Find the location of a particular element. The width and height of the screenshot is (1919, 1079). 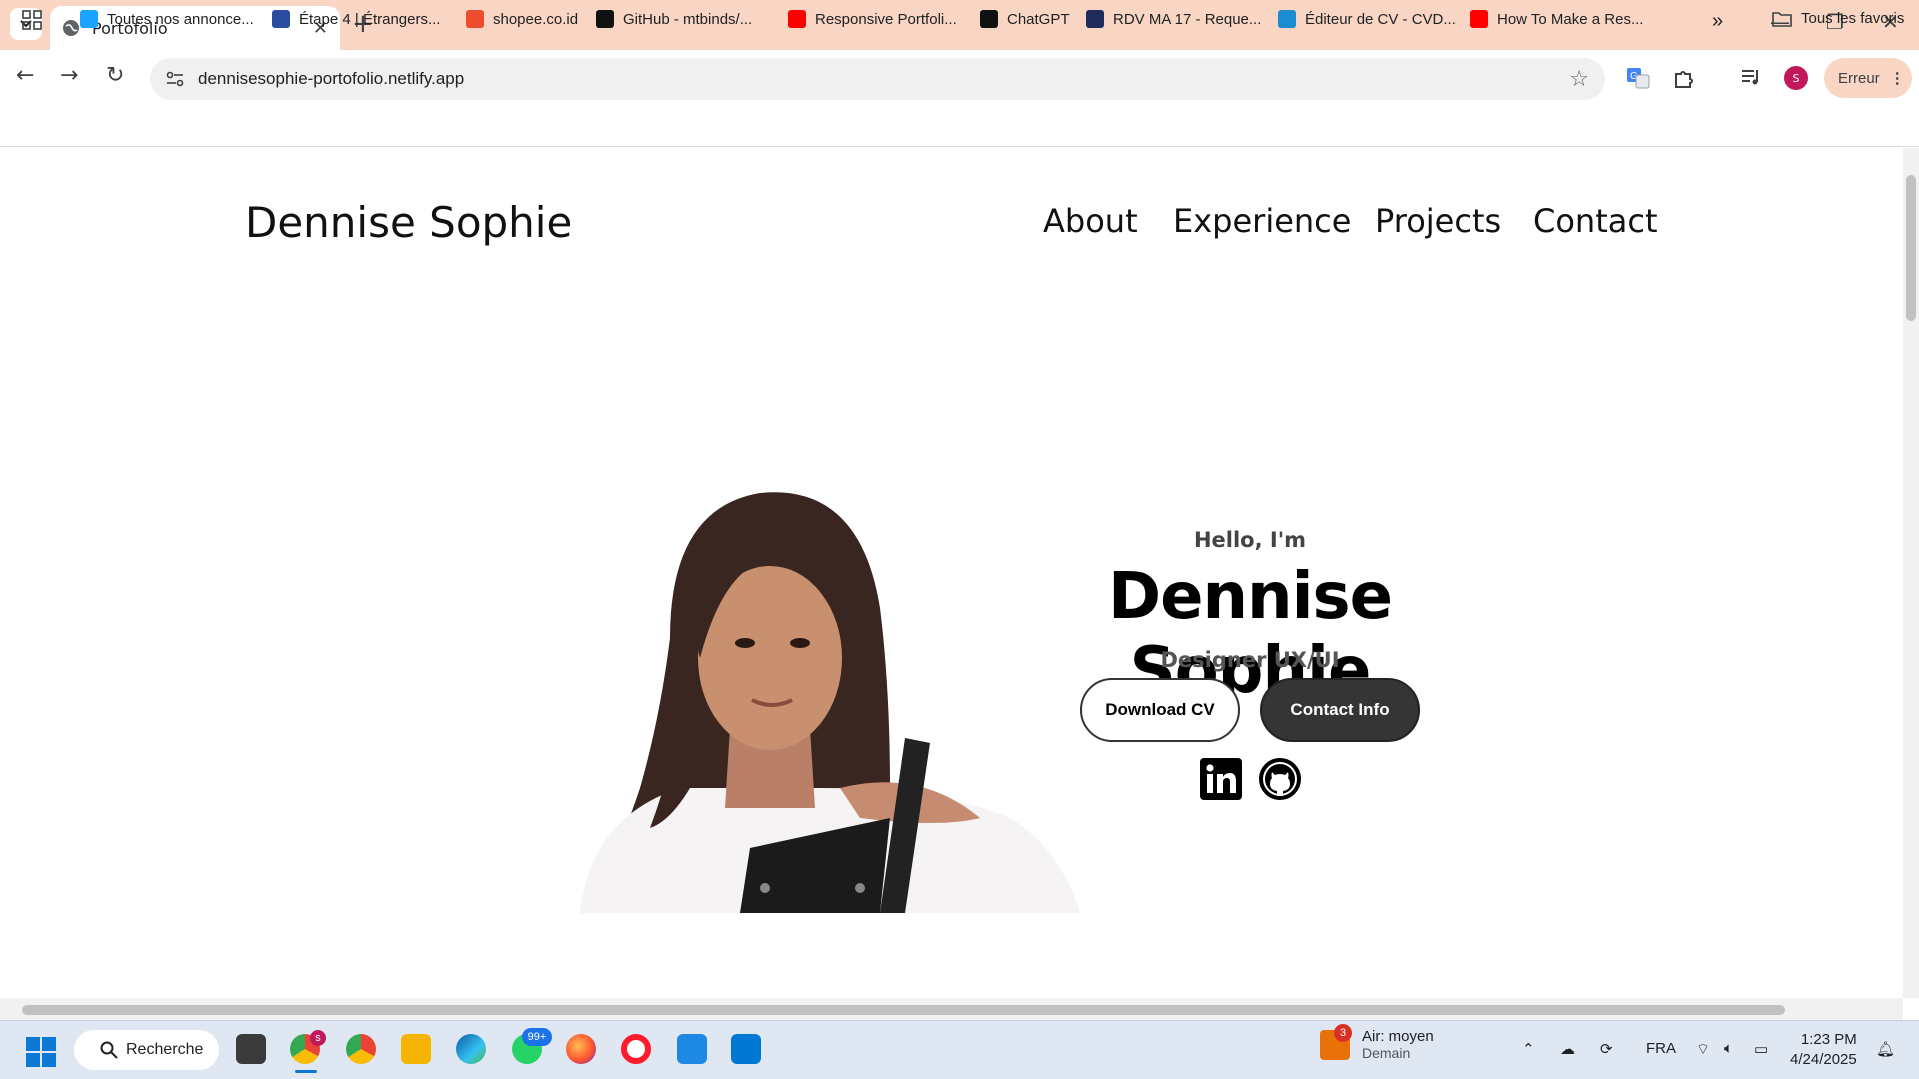

language-indicator: FRA is located at coordinates (1661, 1048).